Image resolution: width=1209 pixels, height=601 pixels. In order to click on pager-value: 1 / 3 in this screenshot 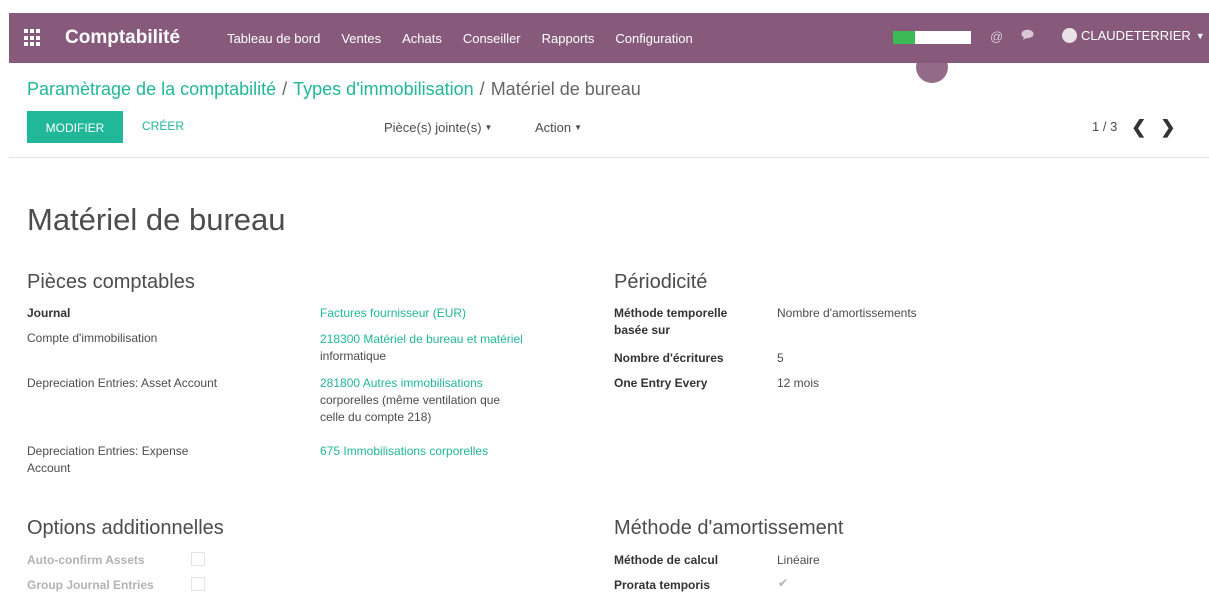, I will do `click(1104, 126)`.